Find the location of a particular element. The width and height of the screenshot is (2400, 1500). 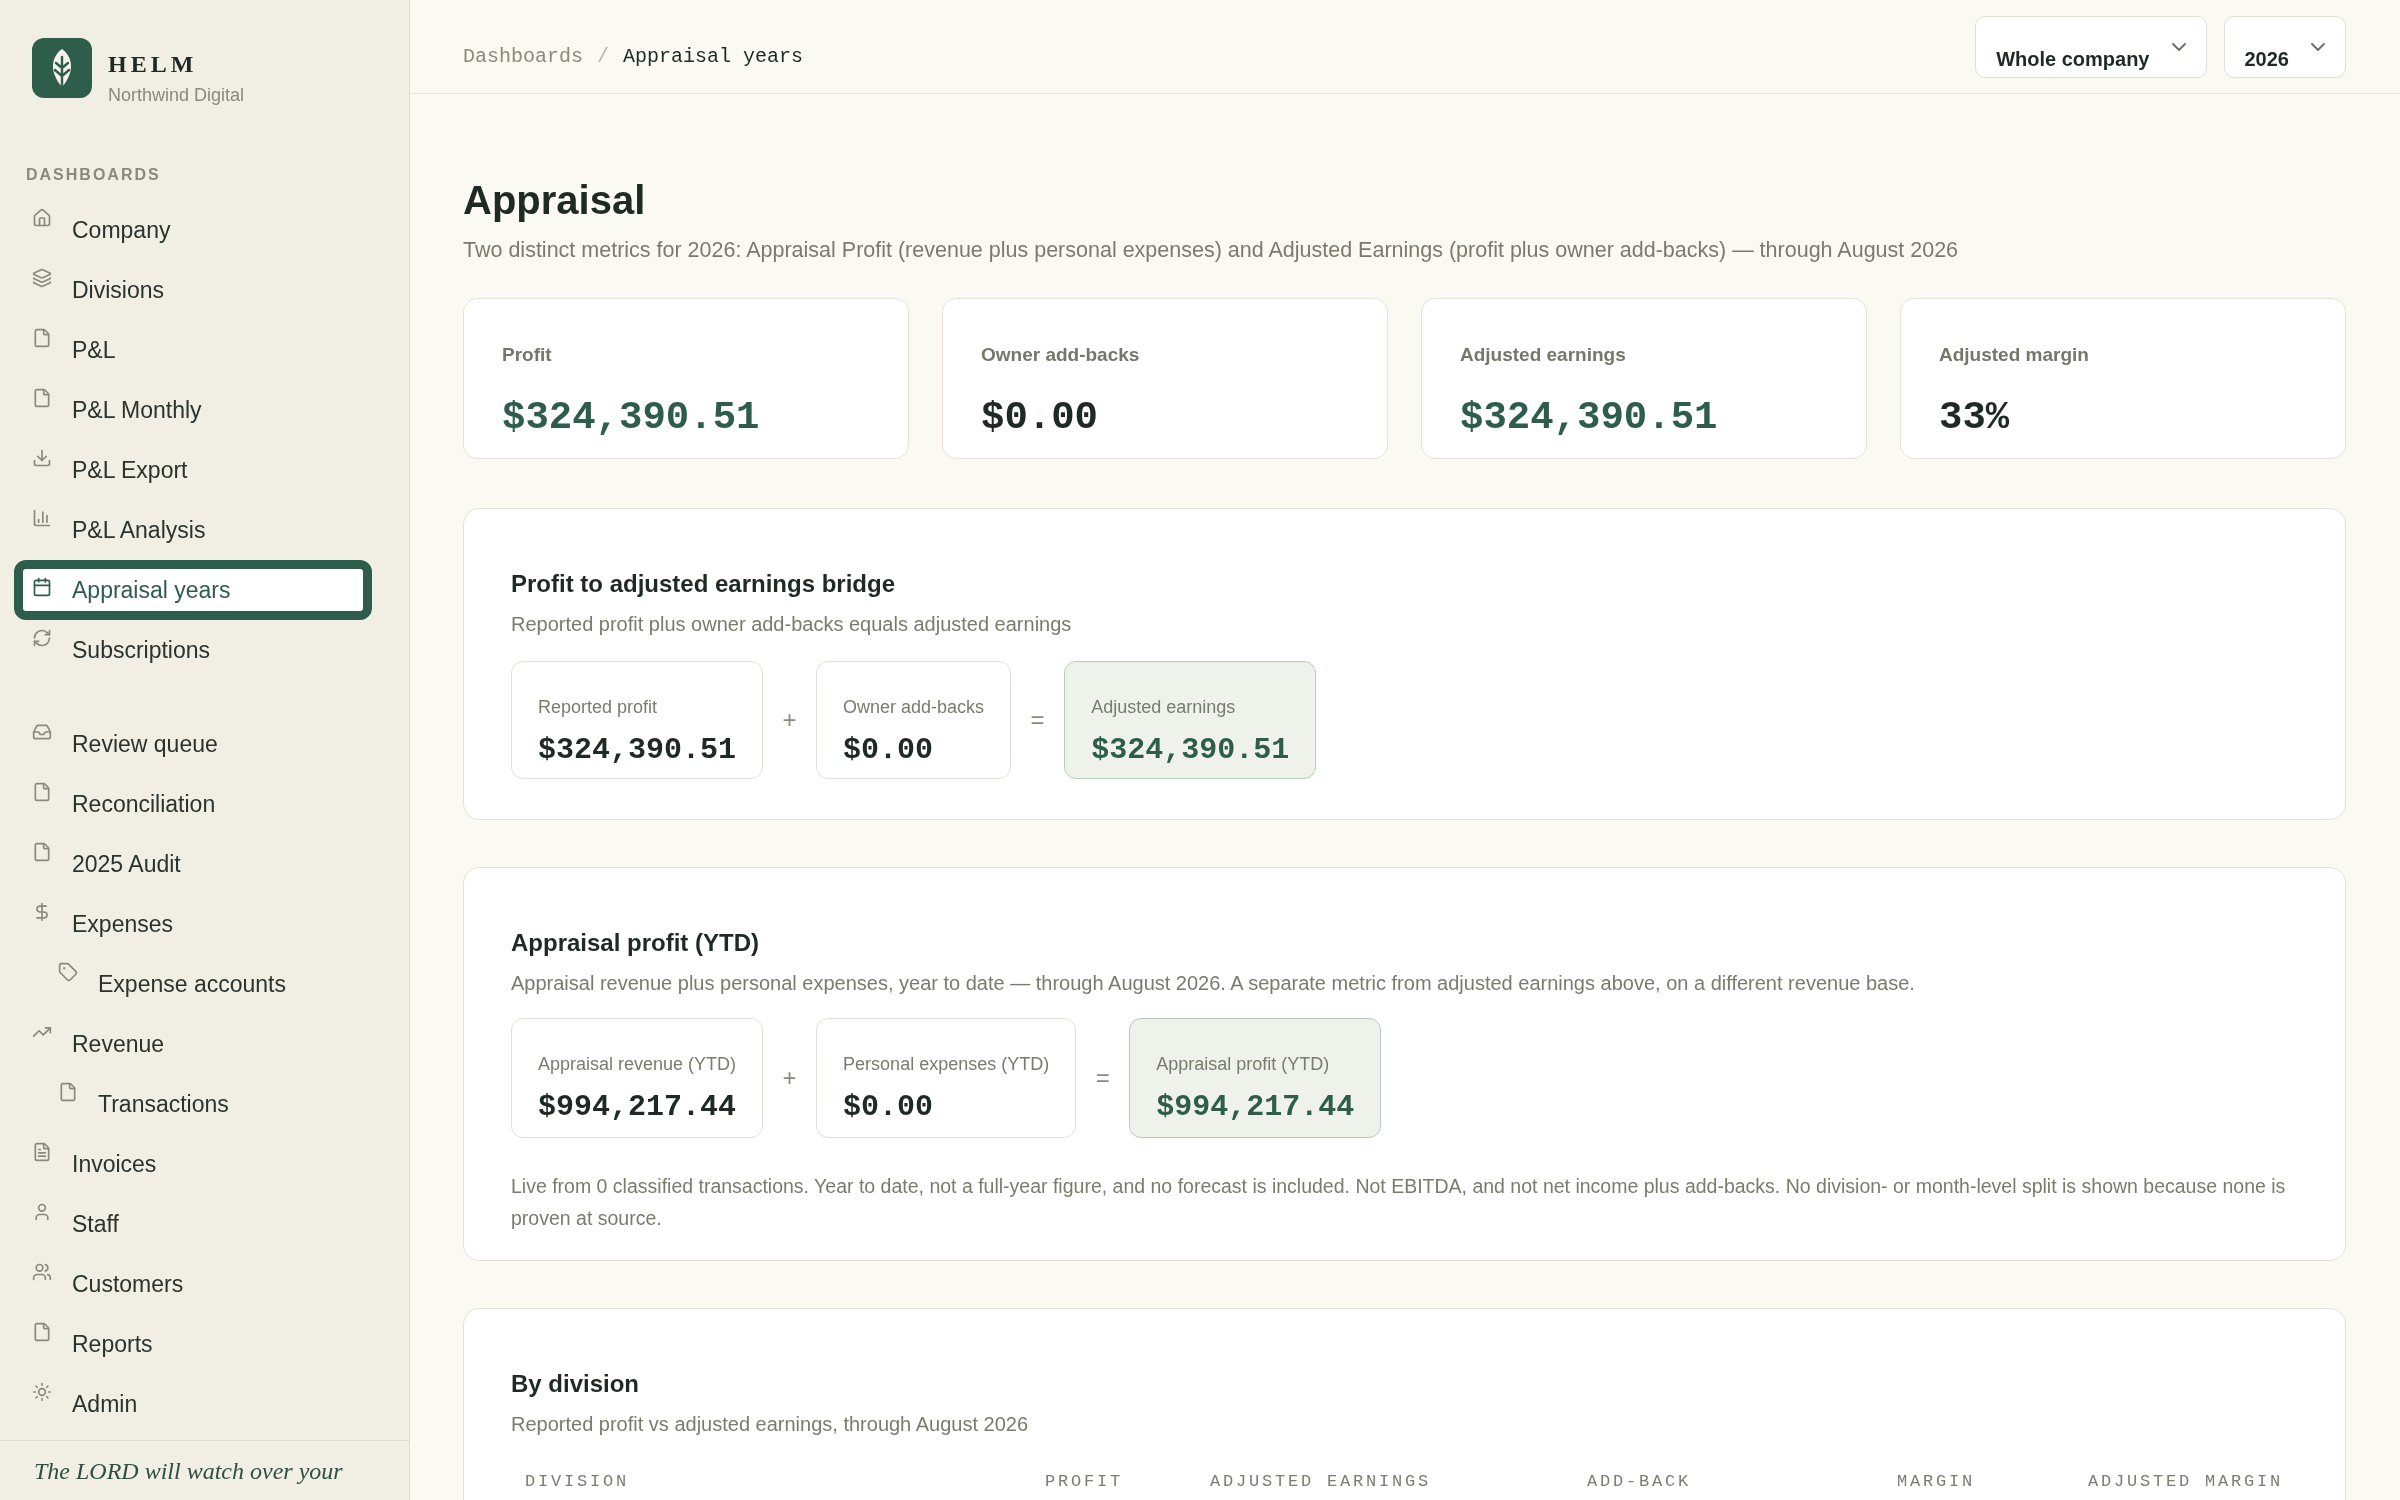

sidebar-item: Reconciliation is located at coordinates (193, 804).